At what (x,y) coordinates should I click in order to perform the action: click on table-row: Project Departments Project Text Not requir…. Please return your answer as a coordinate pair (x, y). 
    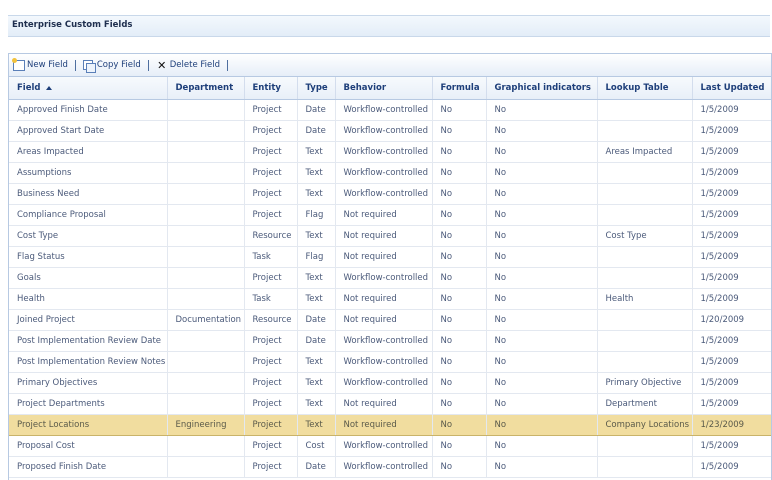
    Looking at the image, I should click on (390, 404).